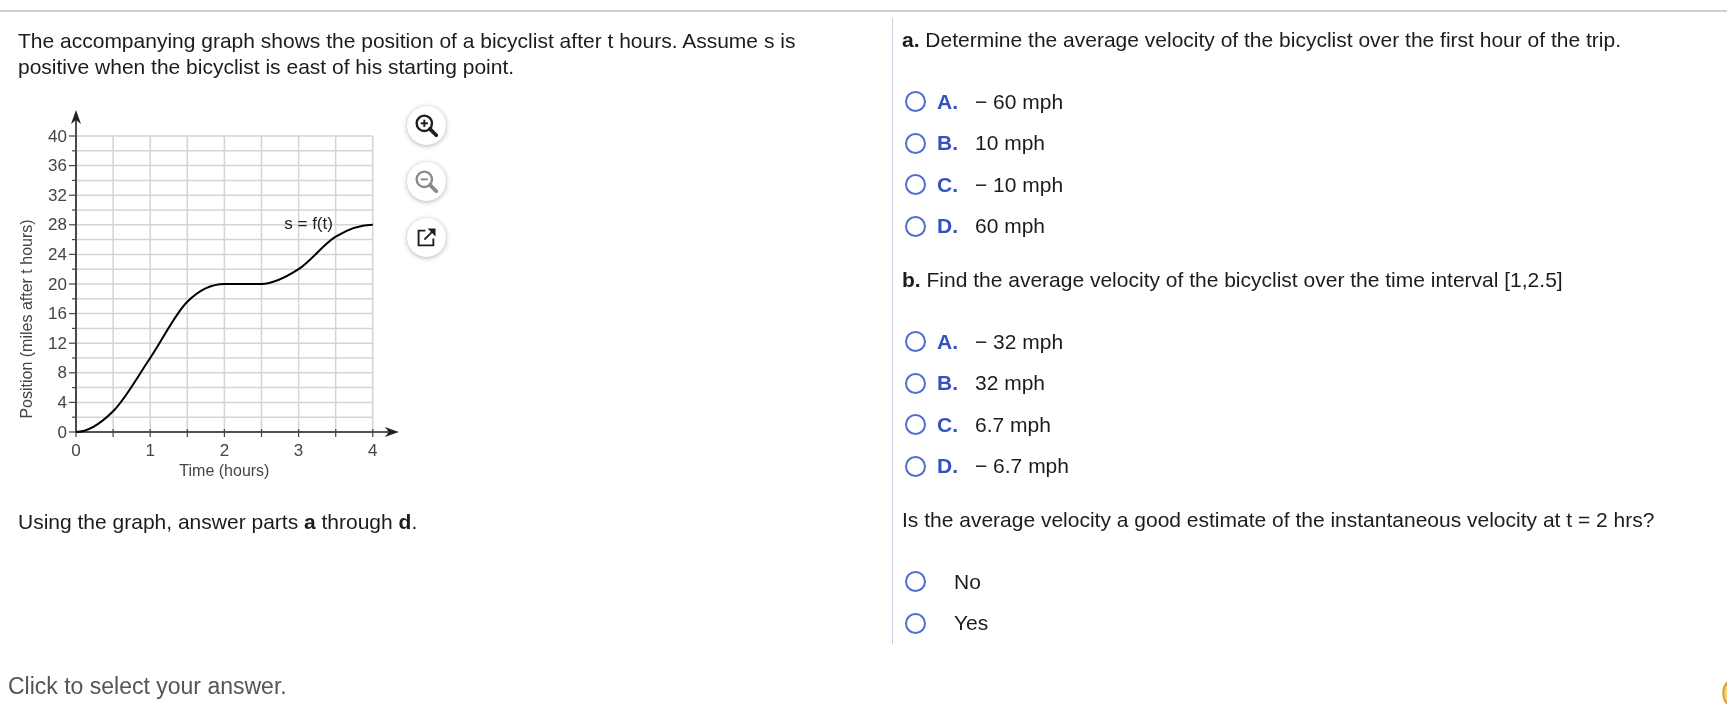  Describe the element at coordinates (1279, 520) in the screenshot. I see `question-text: Is the average velocity a good estimate of the instantaneous velocity at t = 2 hrs?` at that location.